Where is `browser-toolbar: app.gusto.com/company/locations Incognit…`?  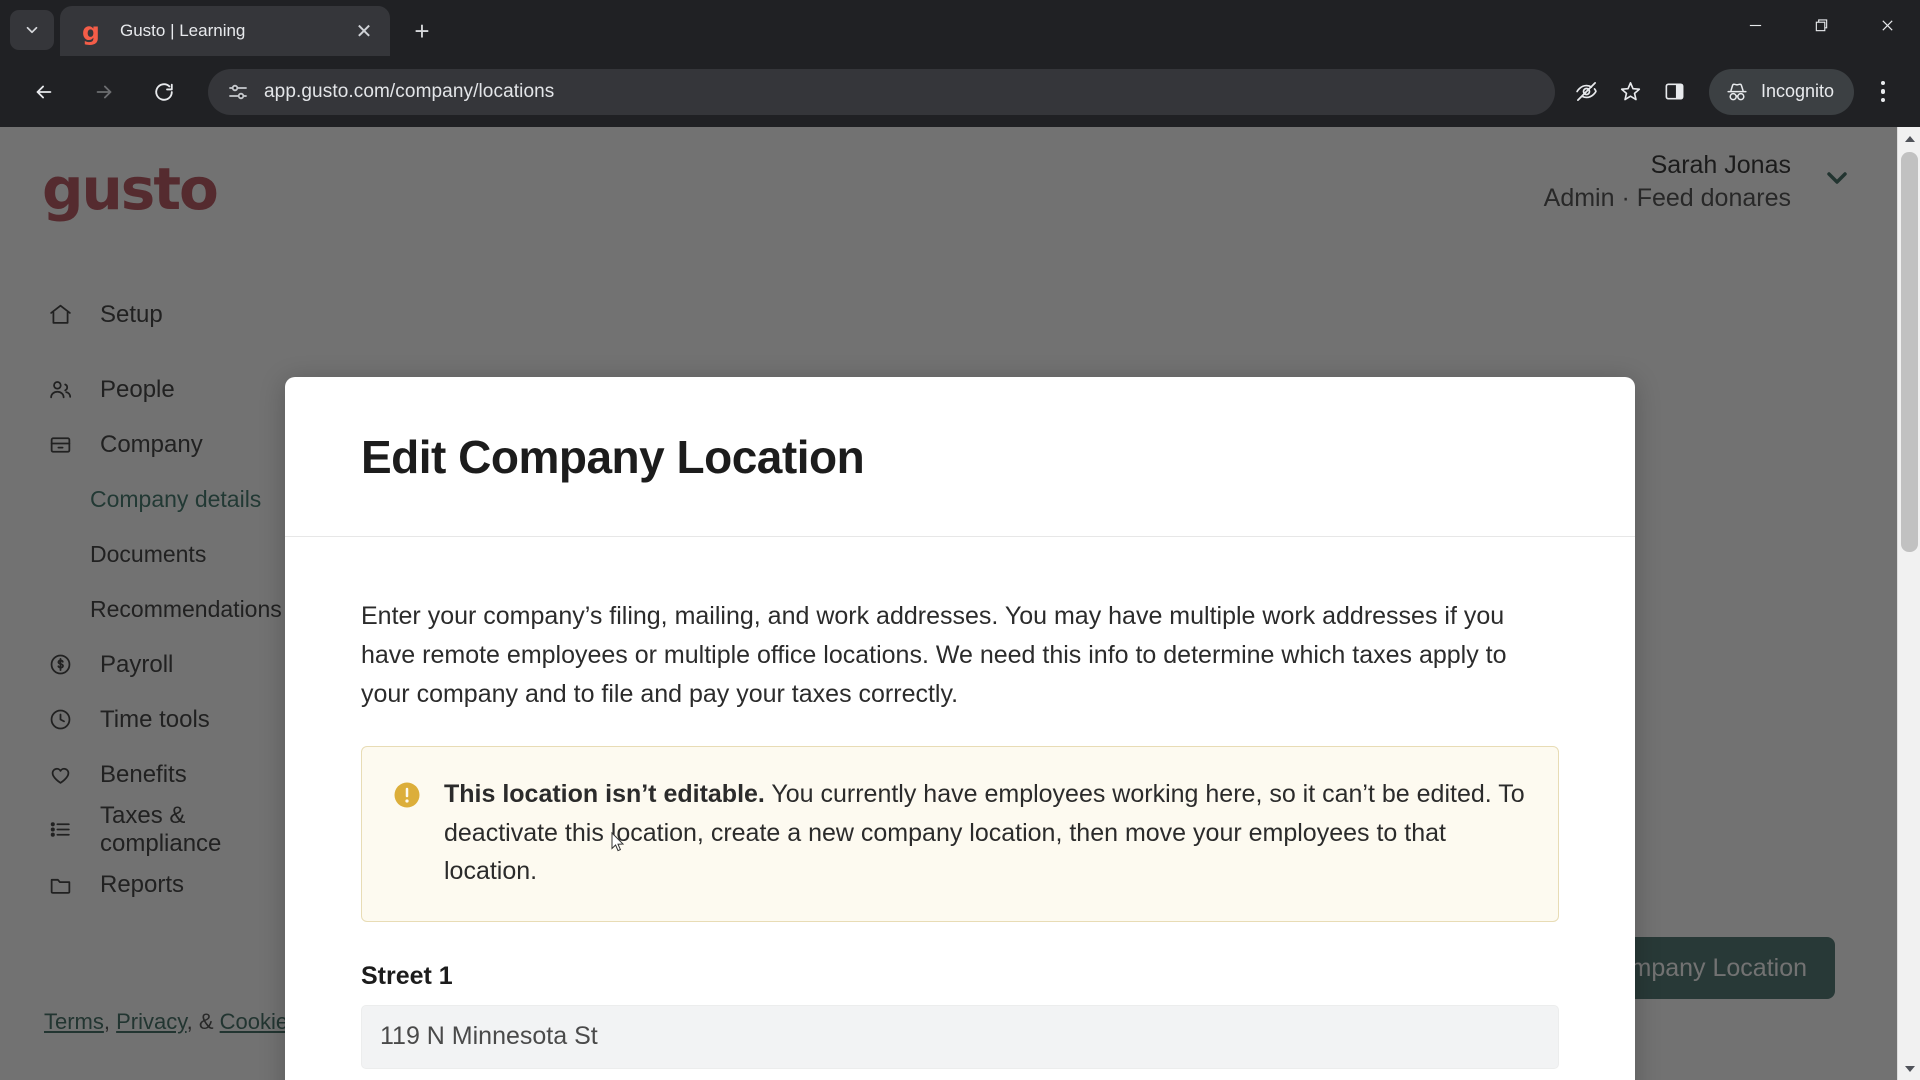 browser-toolbar: app.gusto.com/company/locations Incognit… is located at coordinates (960, 91).